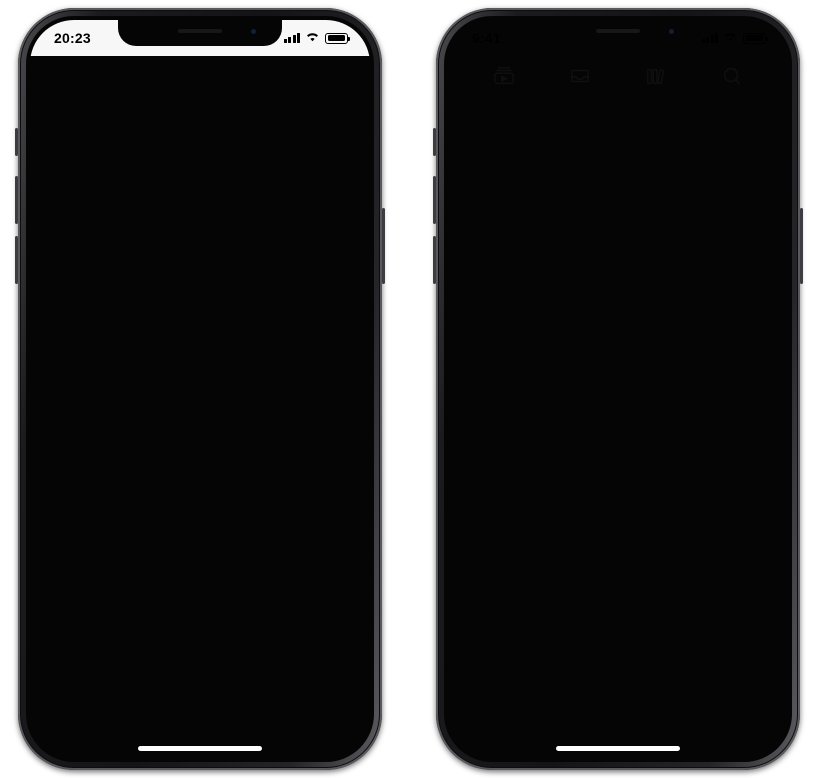 The height and width of the screenshot is (778, 820). What do you see at coordinates (642, 134) in the screenshot?
I see `segment-settings-view` at bounding box center [642, 134].